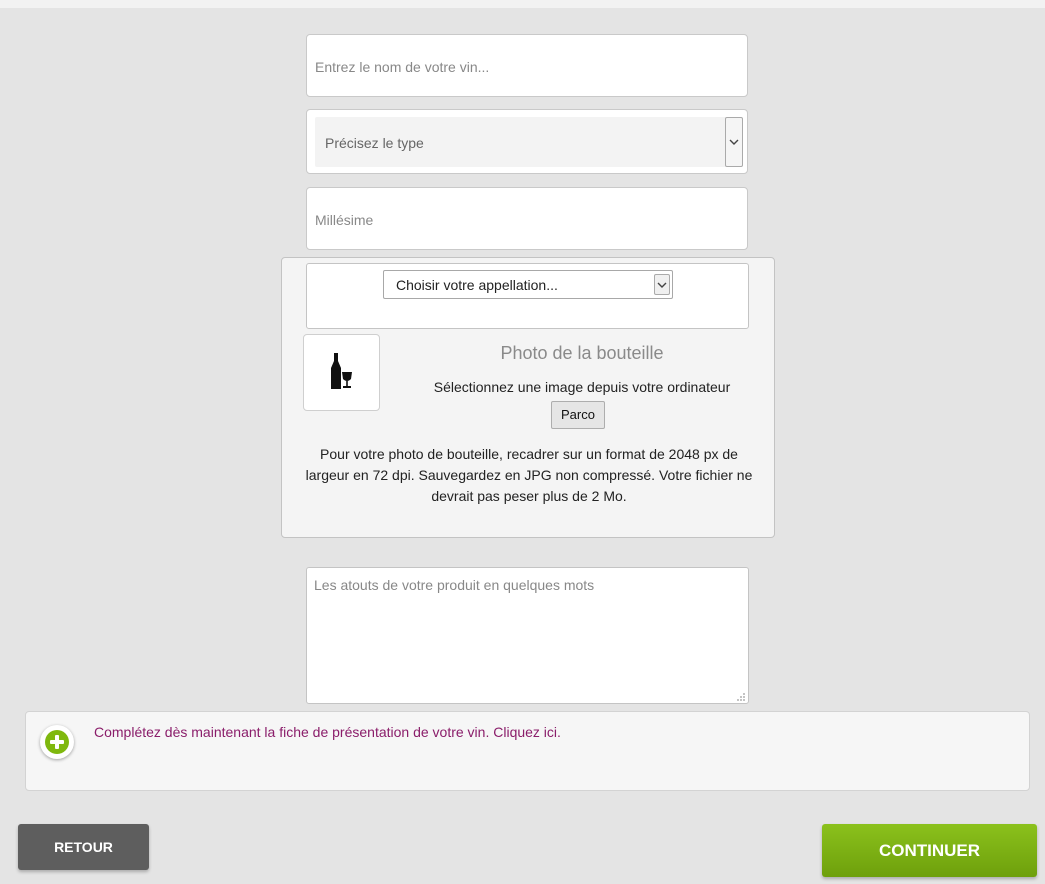 The height and width of the screenshot is (884, 1045). Describe the element at coordinates (527, 218) in the screenshot. I see `vintage-input: Millésime` at that location.